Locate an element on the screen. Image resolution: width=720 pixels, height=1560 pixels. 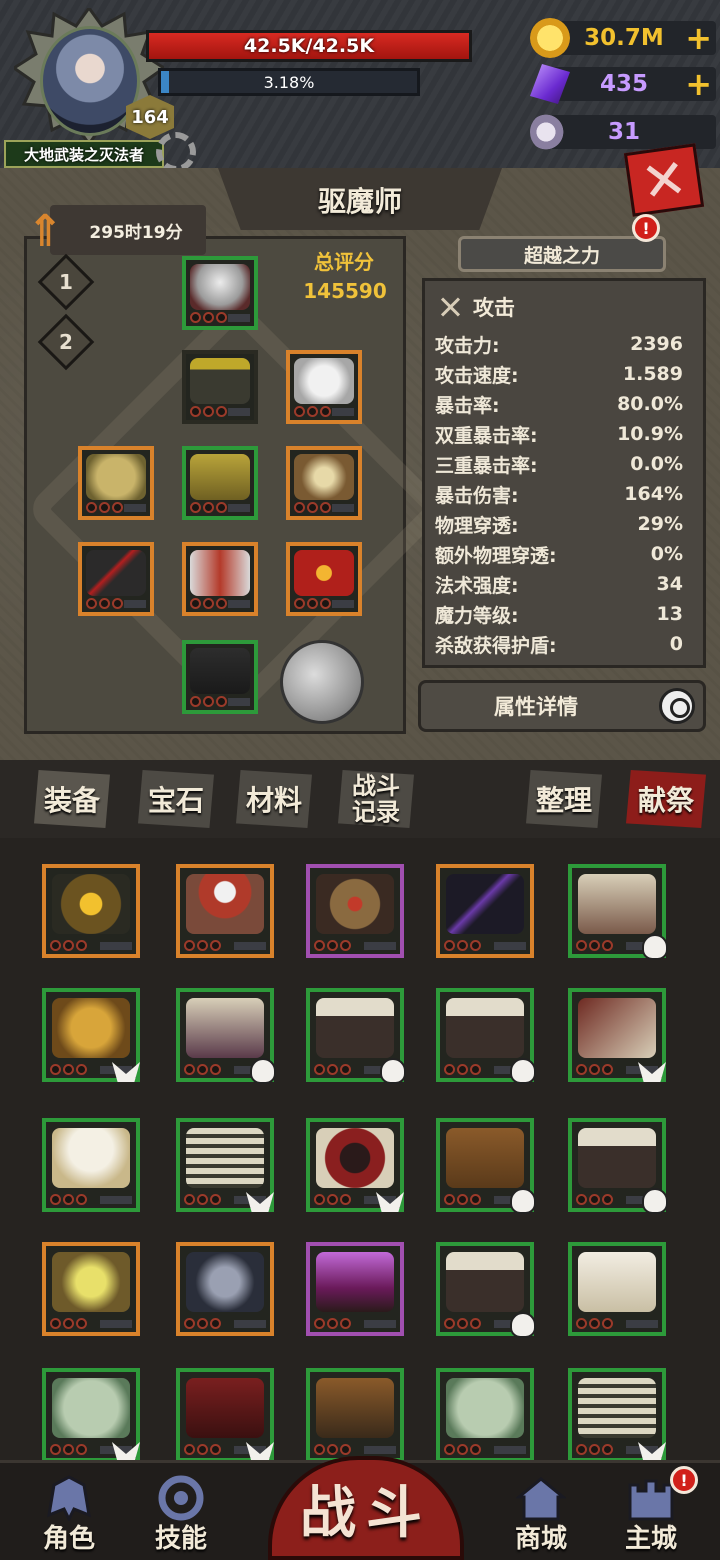
equip-slot-boots is located at coordinates (220, 579).